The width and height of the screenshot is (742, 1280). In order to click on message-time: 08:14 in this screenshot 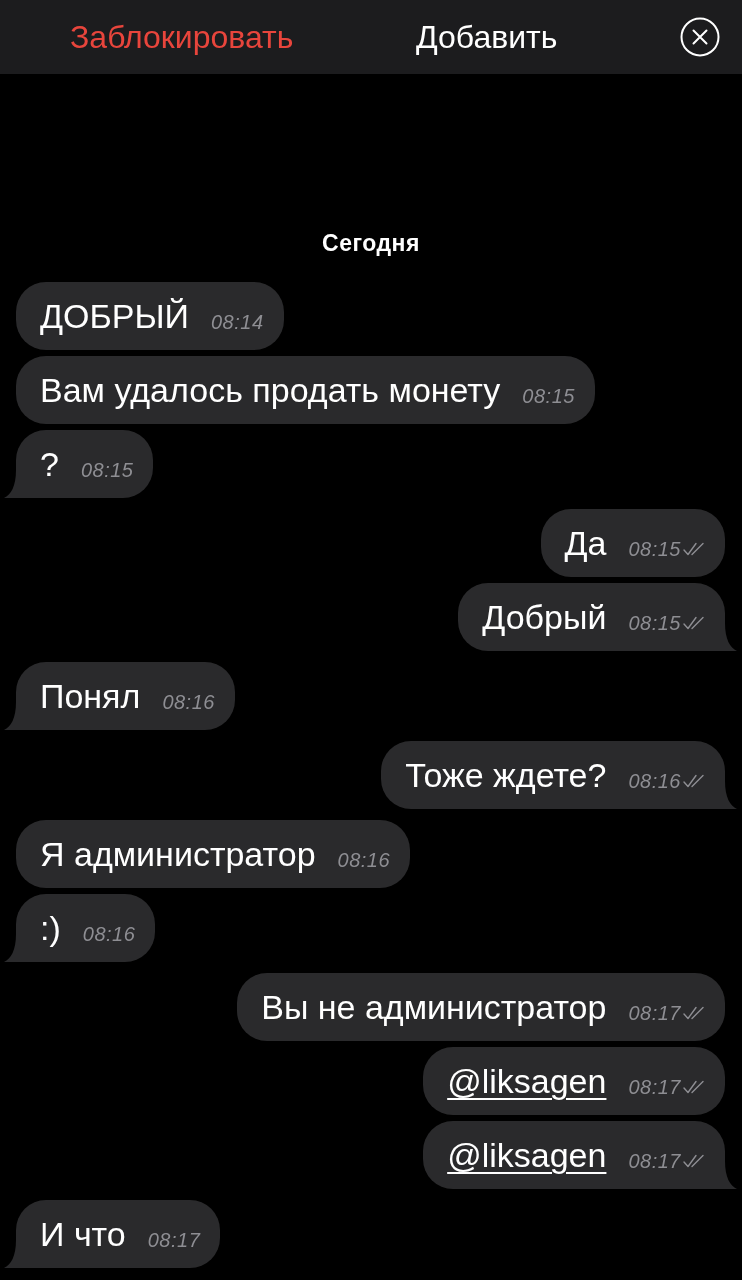, I will do `click(237, 322)`.